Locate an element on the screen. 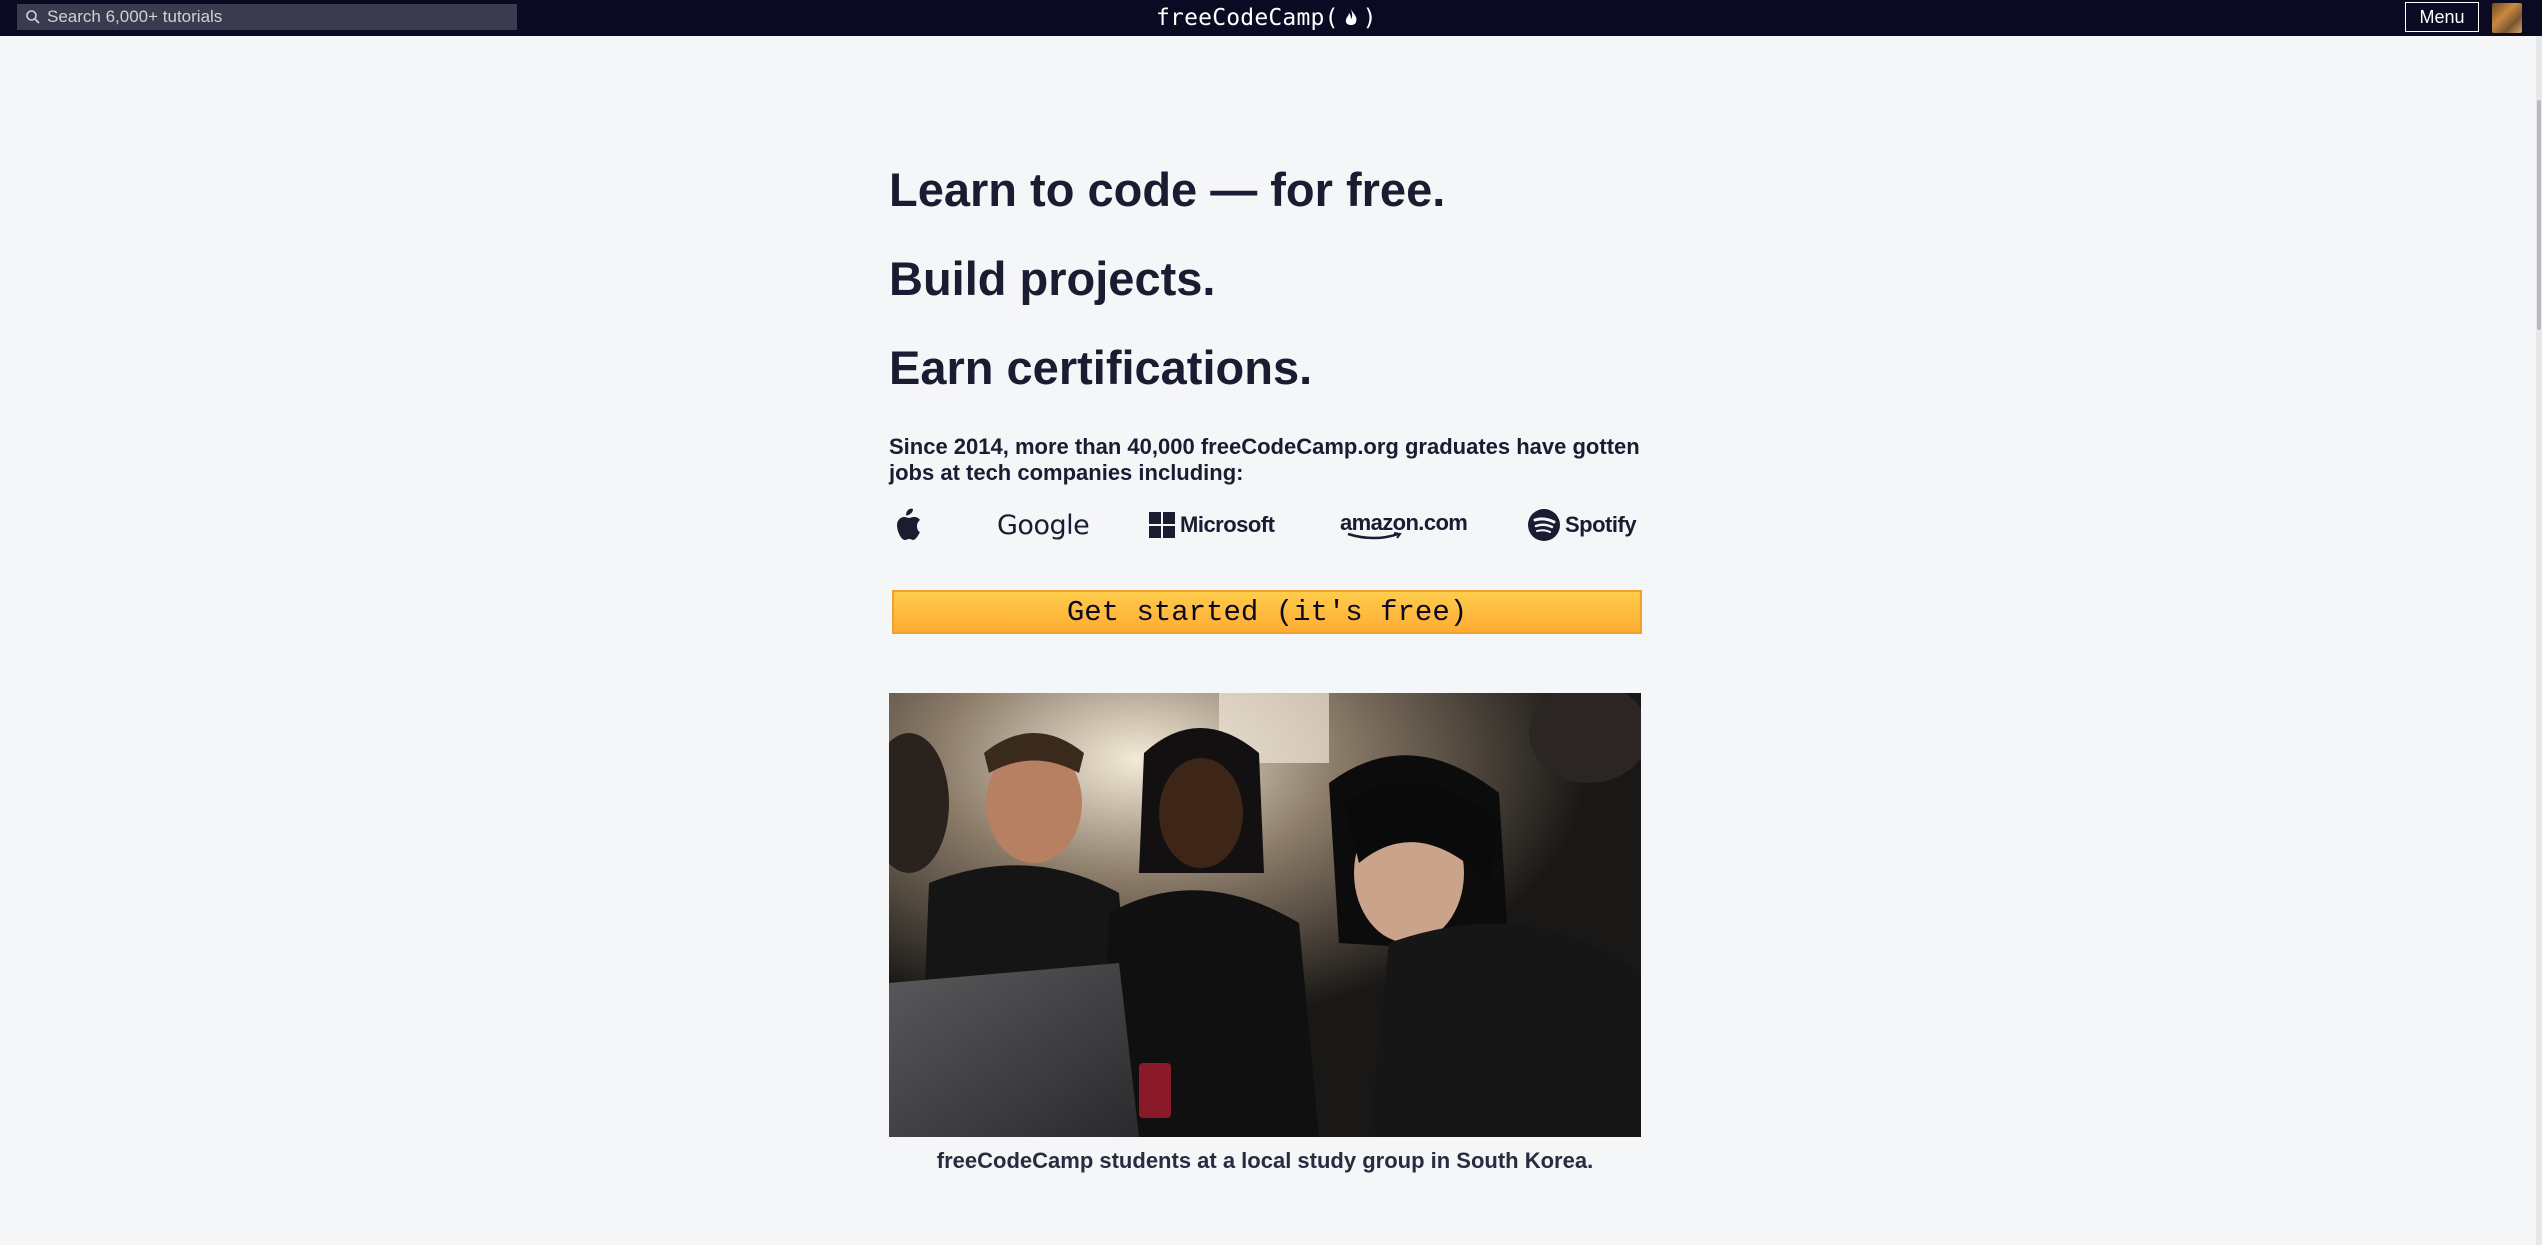 The height and width of the screenshot is (1245, 2542). apple-logo is located at coordinates (908, 525).